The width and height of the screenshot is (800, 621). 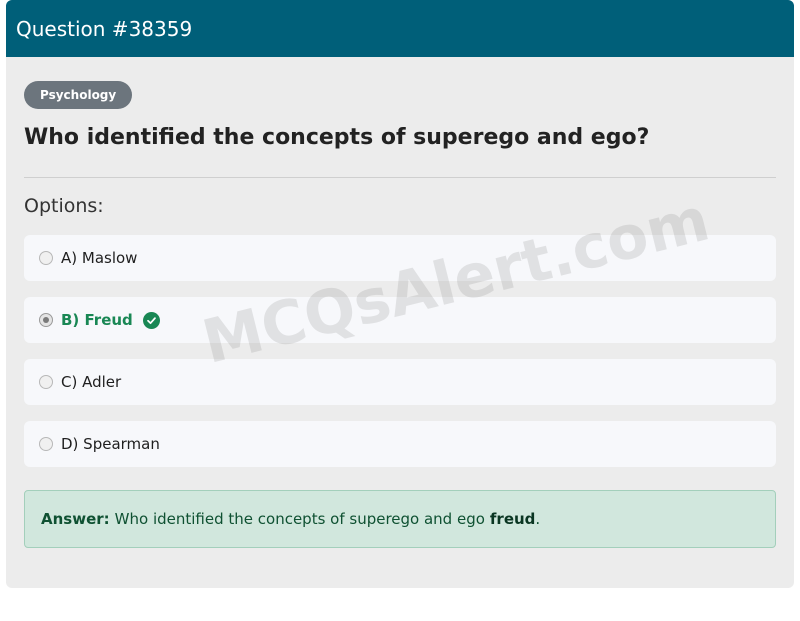 What do you see at coordinates (400, 28) in the screenshot?
I see `question-header: Question #38359` at bounding box center [400, 28].